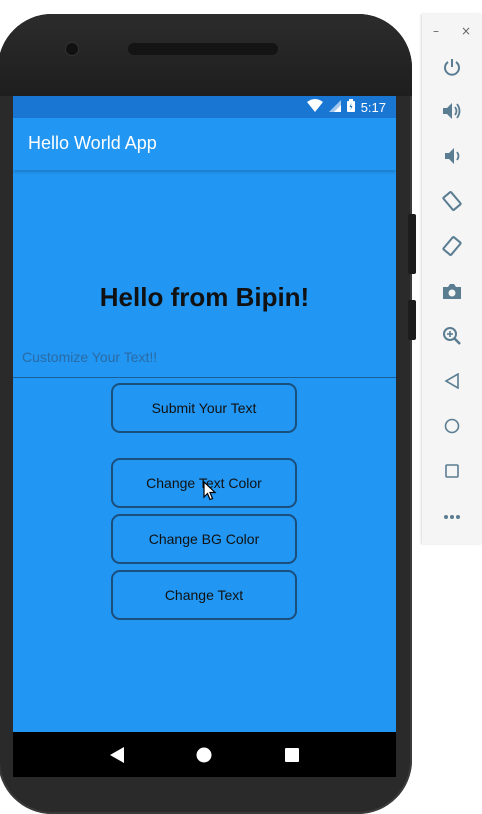  I want to click on volume-up-icon, so click(452, 111).